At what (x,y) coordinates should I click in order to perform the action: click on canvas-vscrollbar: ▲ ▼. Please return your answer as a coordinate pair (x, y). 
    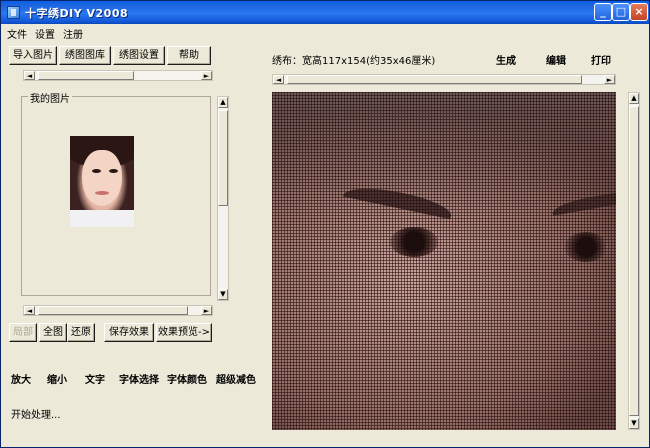
    Looking at the image, I should click on (634, 261).